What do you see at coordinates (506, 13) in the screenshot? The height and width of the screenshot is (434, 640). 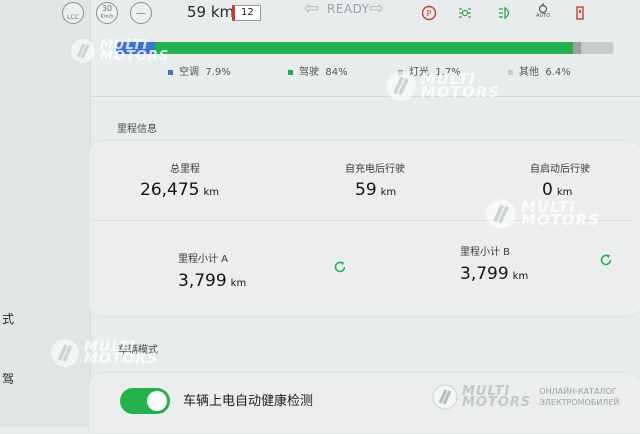 I see `auto-headlight-icon` at bounding box center [506, 13].